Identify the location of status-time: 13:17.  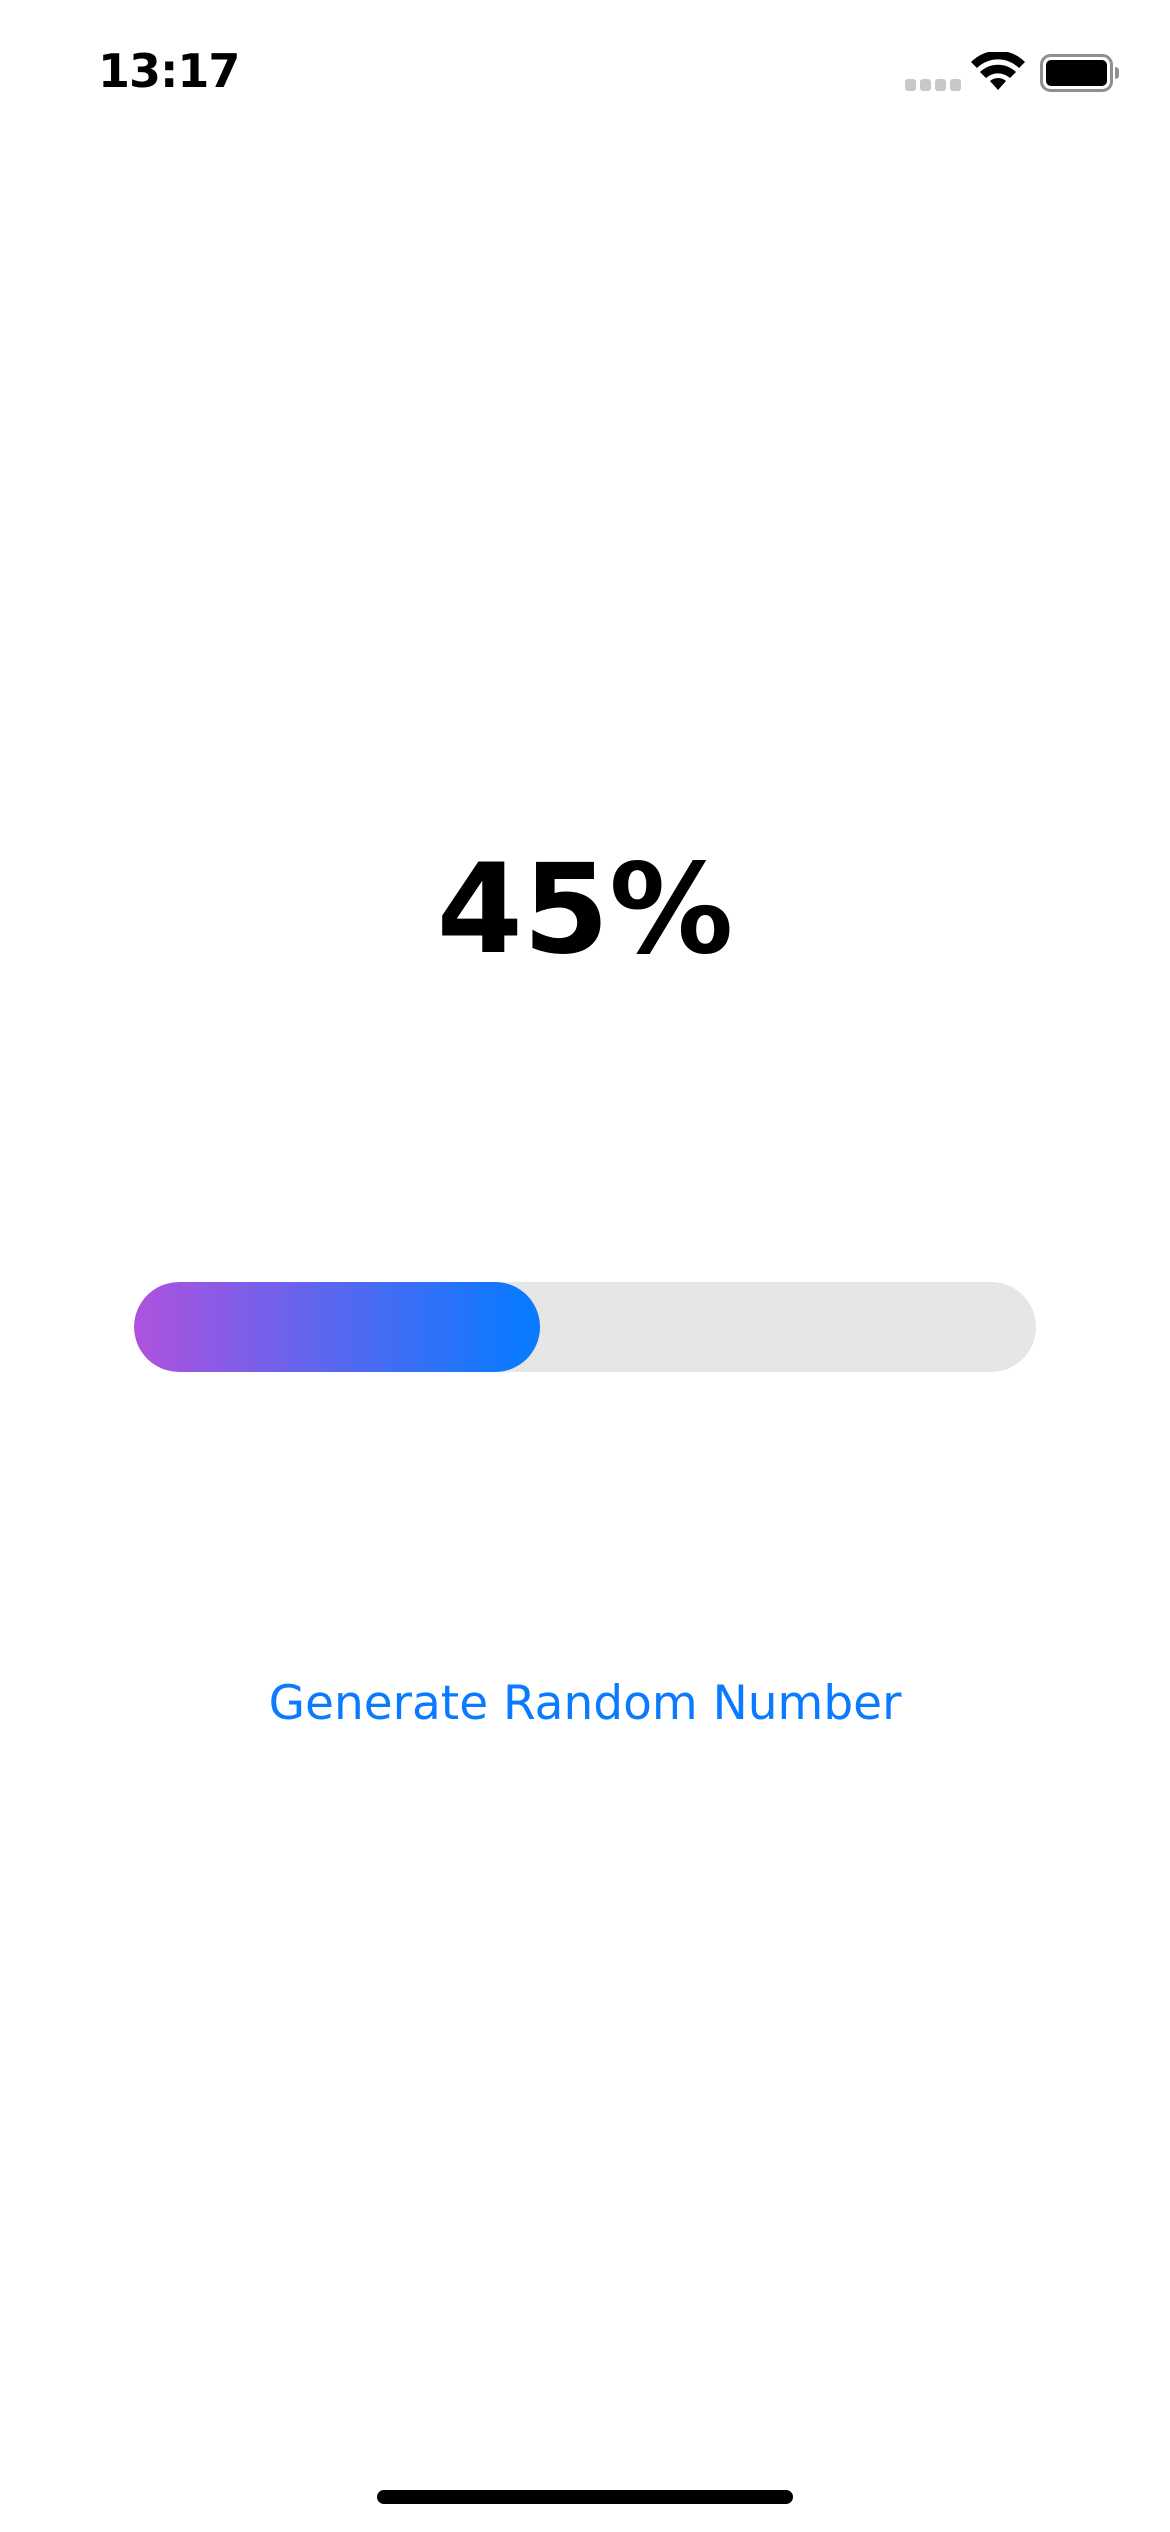
(169, 71).